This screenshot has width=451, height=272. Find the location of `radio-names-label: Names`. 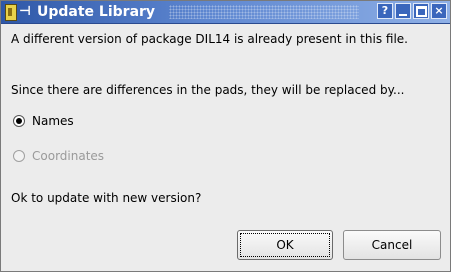

radio-names-label: Names is located at coordinates (53, 121).